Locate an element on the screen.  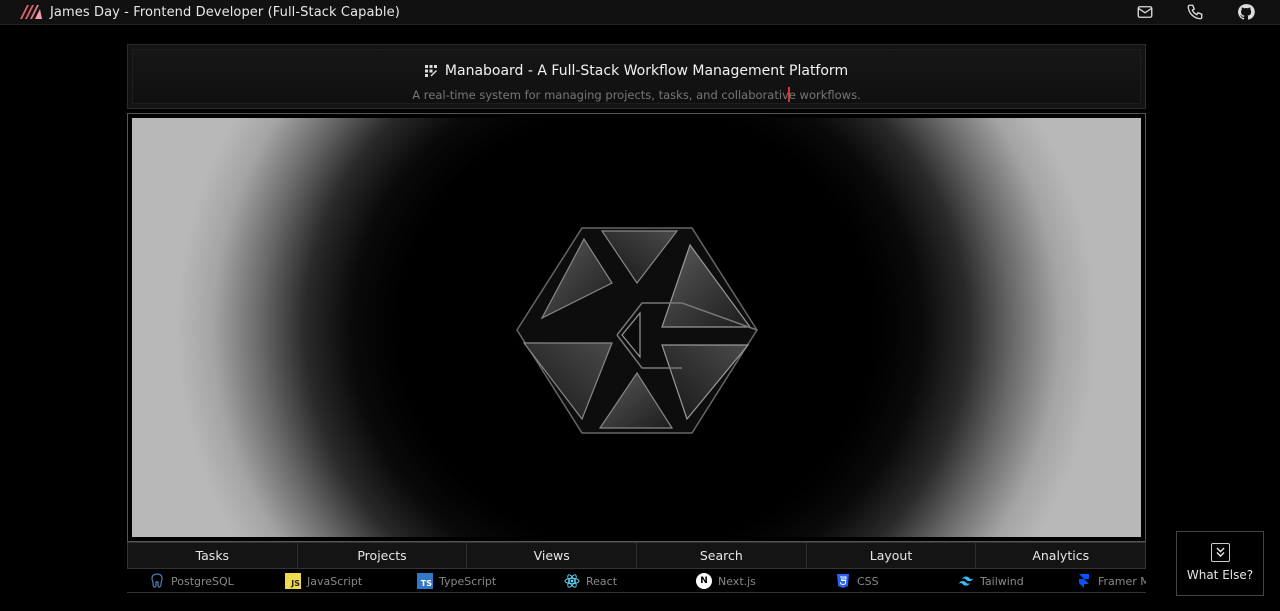
tech-item-postgresql: PostgreSQL is located at coordinates (191, 581).